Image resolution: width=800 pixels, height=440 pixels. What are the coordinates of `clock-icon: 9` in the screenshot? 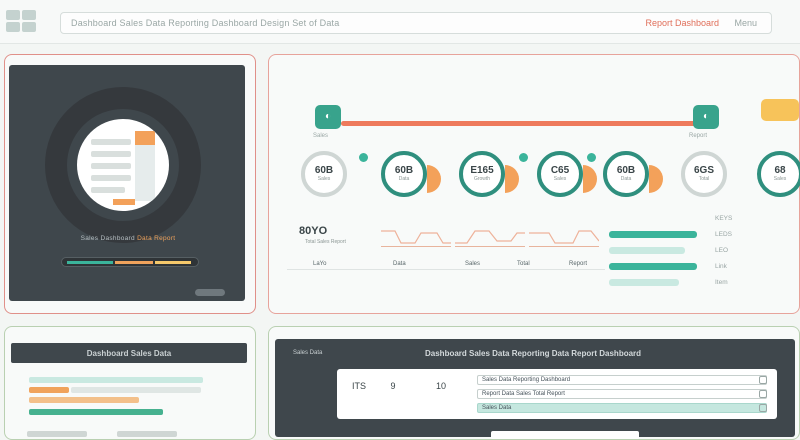 It's located at (393, 386).